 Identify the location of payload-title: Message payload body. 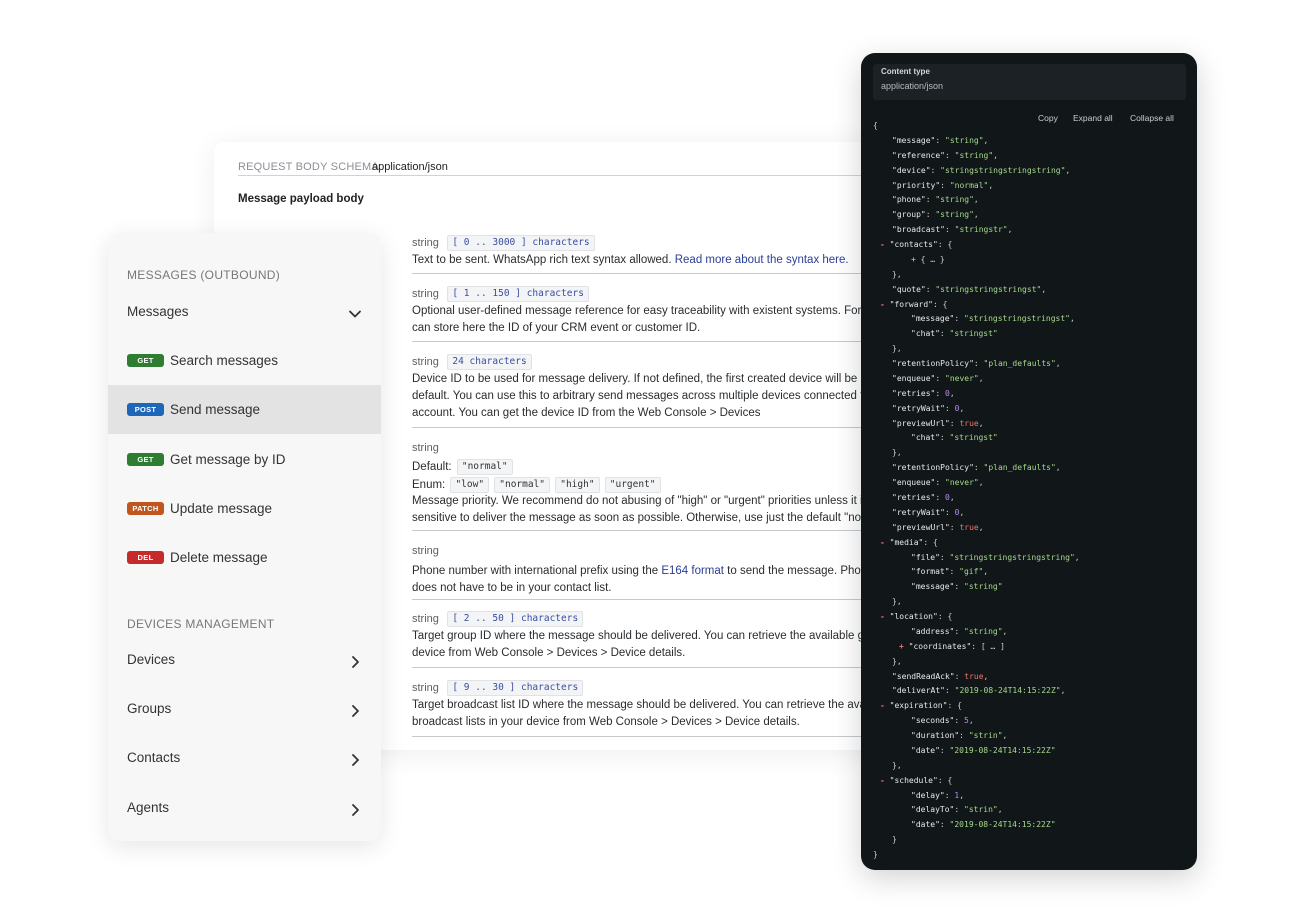
(301, 199).